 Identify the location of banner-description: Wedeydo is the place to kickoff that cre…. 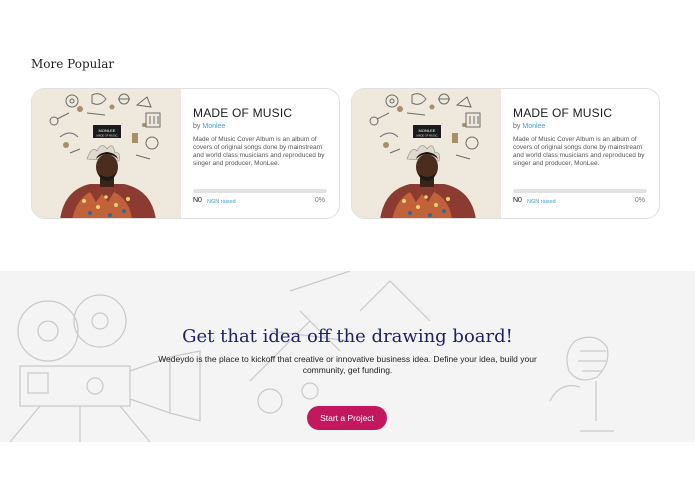
(347, 364).